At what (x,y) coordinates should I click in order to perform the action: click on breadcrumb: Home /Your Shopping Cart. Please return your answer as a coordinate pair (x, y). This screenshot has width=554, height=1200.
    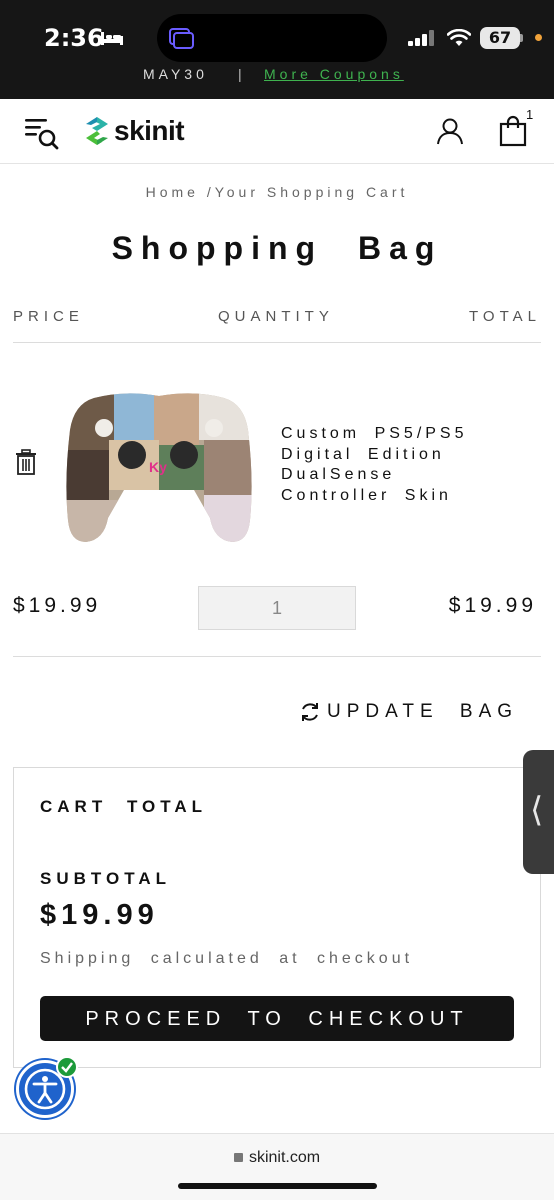
    Looking at the image, I should click on (277, 192).